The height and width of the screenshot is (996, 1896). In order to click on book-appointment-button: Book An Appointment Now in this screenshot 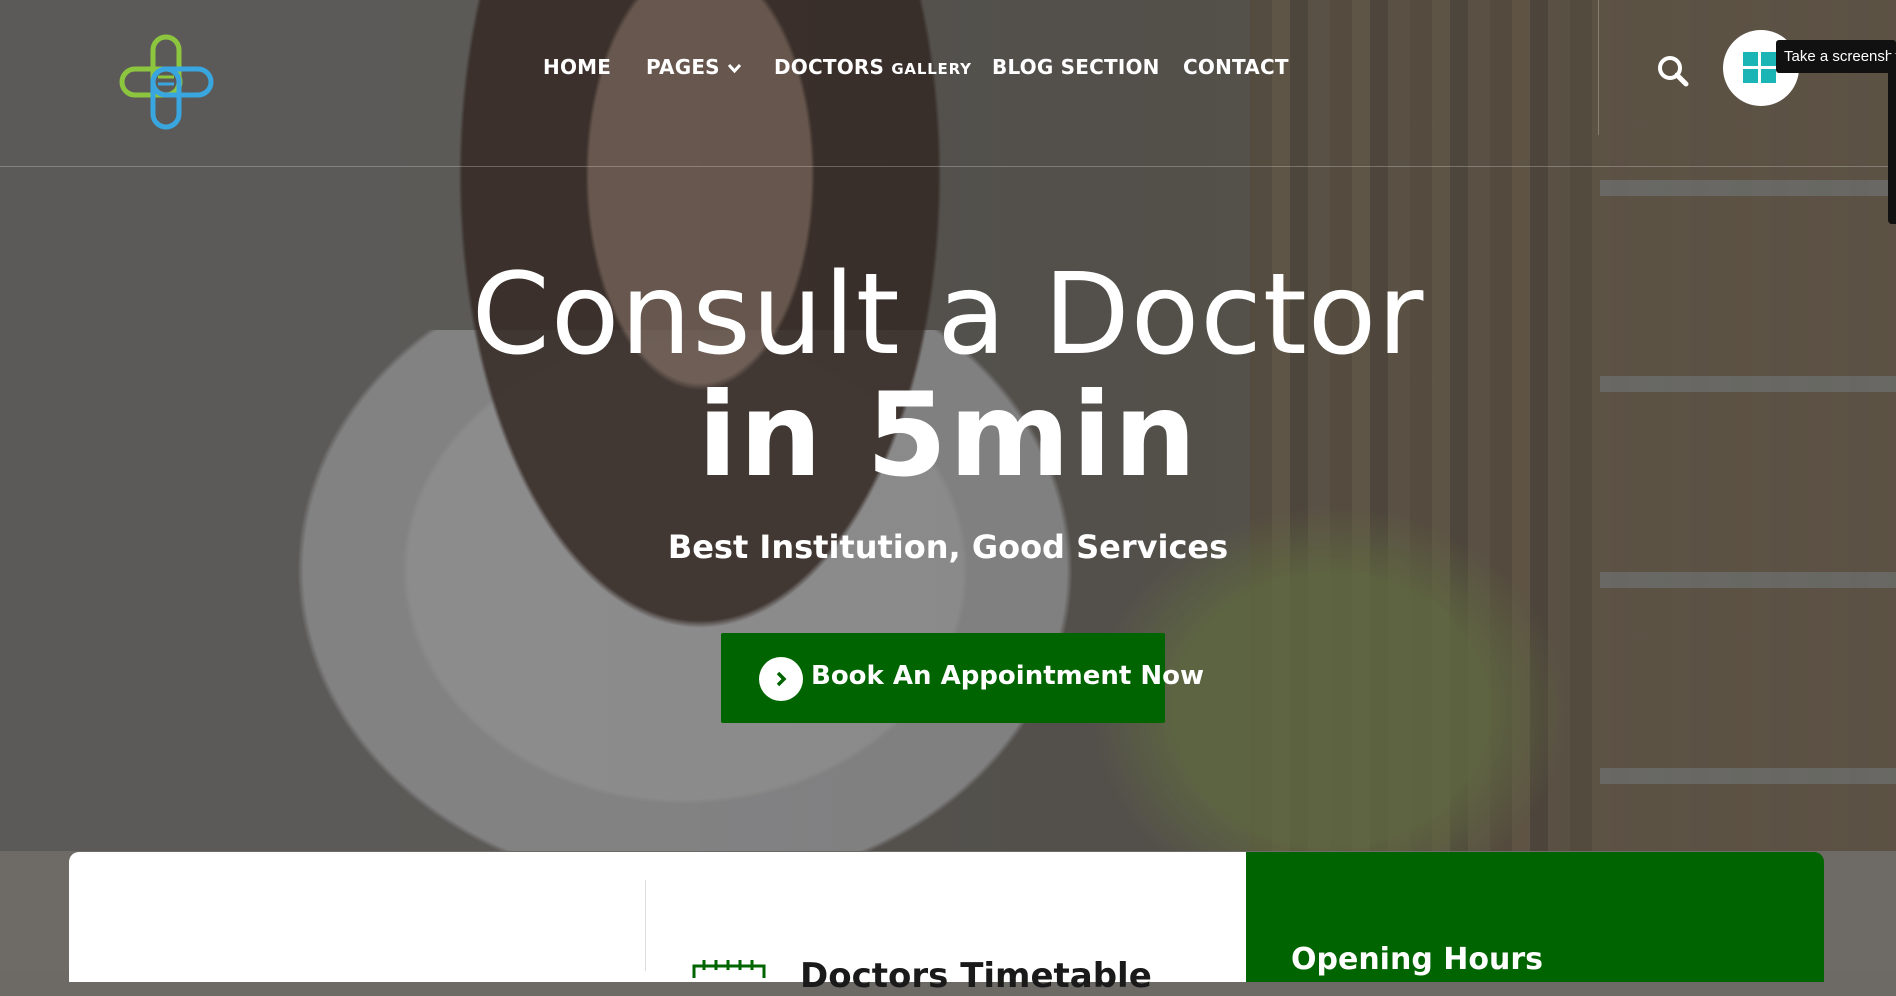, I will do `click(962, 678)`.